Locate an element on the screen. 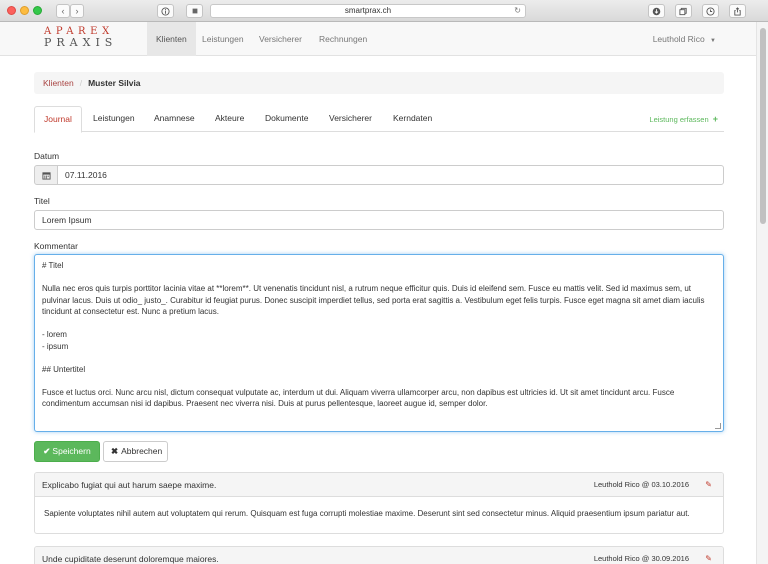 Image resolution: width=768 pixels, height=564 pixels. nav-item-klienten: Klienten is located at coordinates (171, 39).